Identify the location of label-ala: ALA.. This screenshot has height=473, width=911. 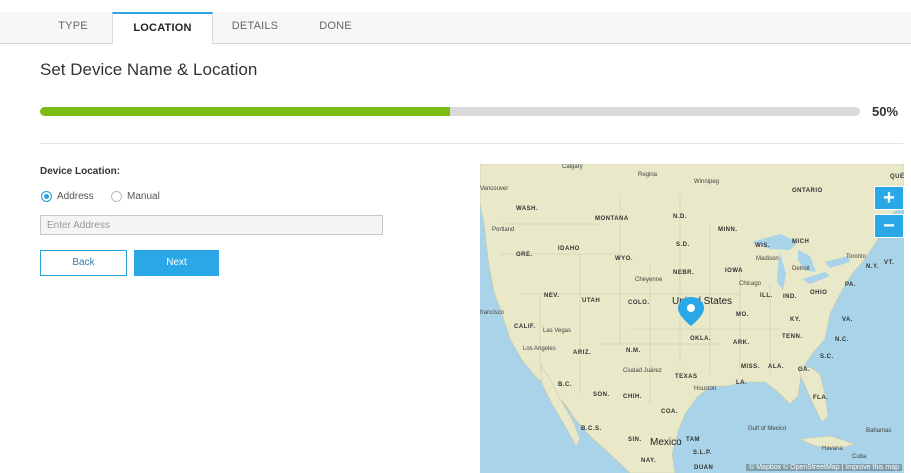
(776, 367).